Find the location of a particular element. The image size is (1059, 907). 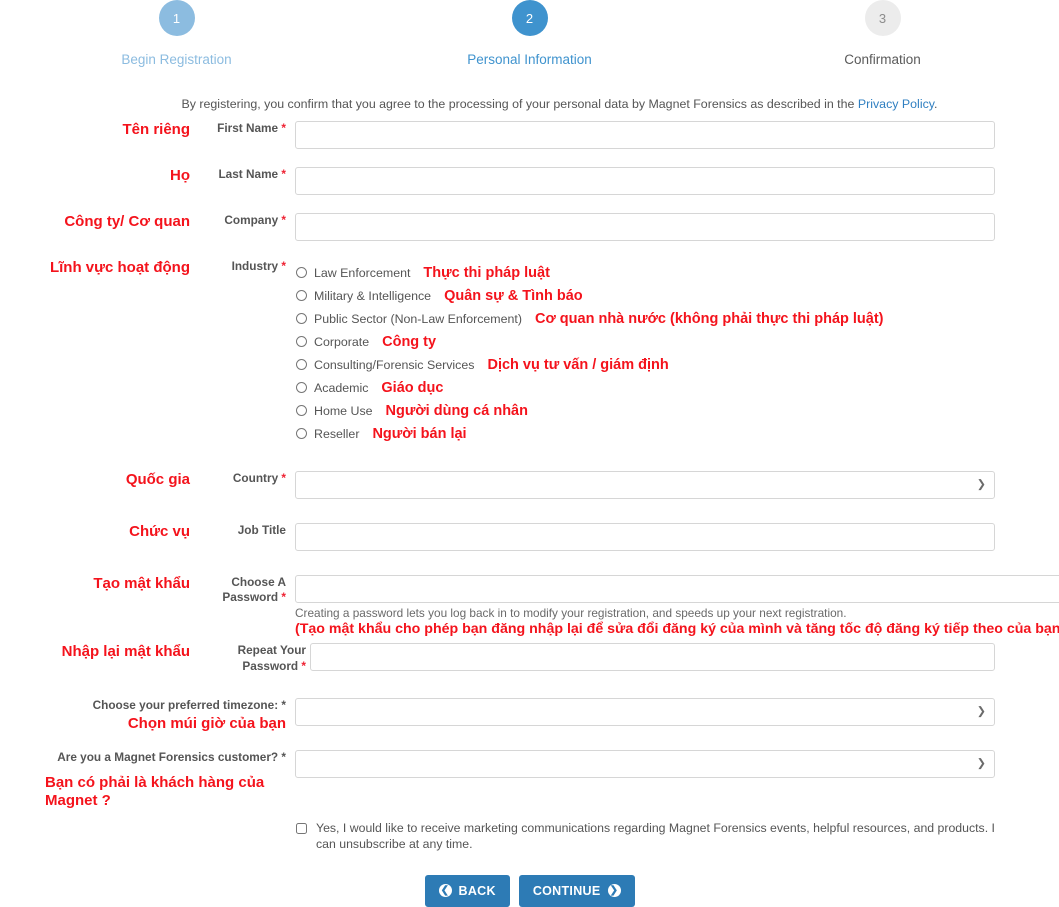

industry-option-corporate: Corporate Công ty is located at coordinates (645, 341).